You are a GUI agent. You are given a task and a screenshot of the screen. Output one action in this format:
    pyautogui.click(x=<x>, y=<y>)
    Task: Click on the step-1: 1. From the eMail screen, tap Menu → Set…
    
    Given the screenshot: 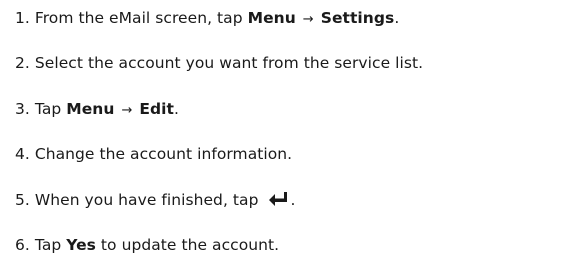 What is the action you would take?
    pyautogui.click(x=207, y=19)
    